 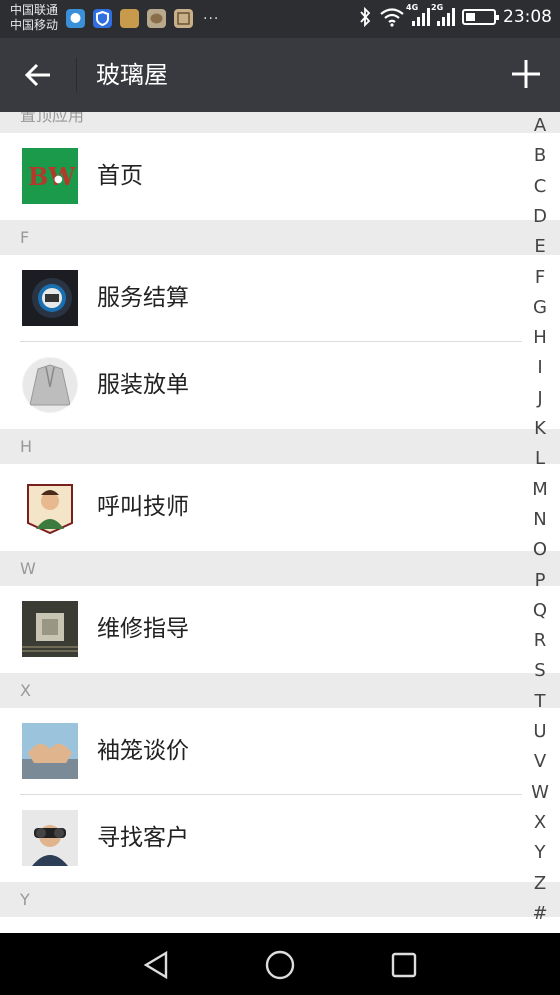 What do you see at coordinates (50, 629) in the screenshot?
I see `circuit-board-icon` at bounding box center [50, 629].